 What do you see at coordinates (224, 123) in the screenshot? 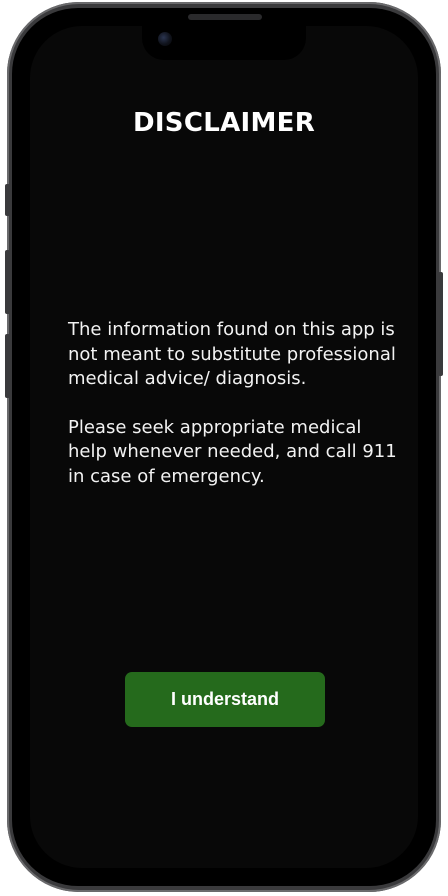
I see `page-title: DISCLAIMER` at bounding box center [224, 123].